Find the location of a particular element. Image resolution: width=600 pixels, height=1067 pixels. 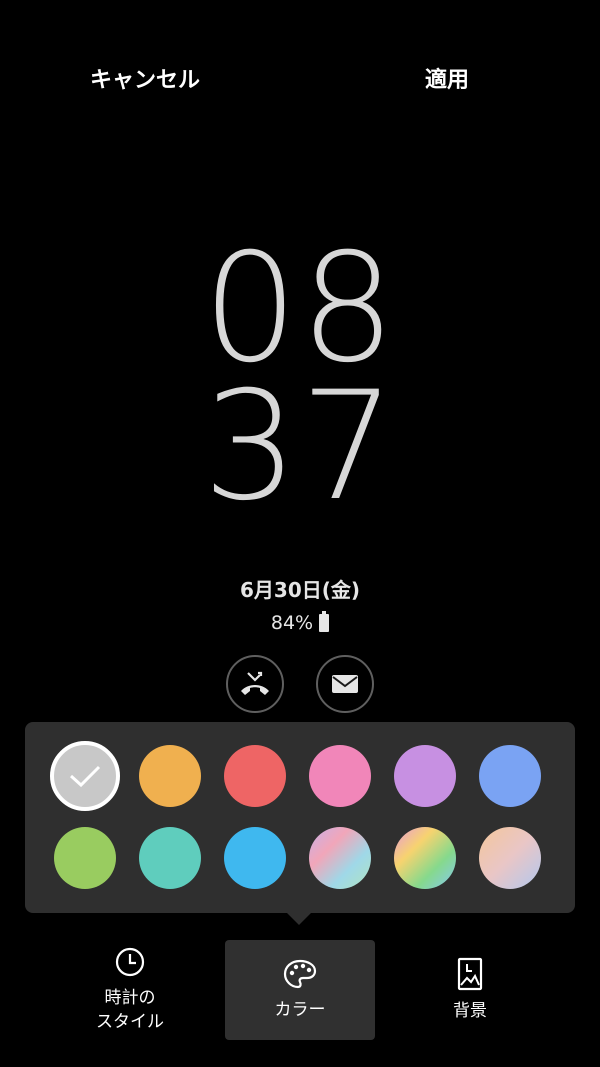

cancel-button: キャンセル is located at coordinates (145, 78).